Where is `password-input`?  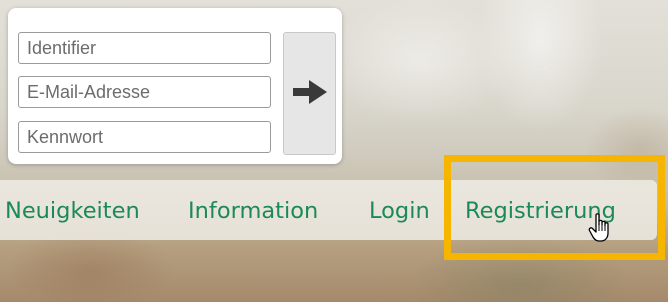 password-input is located at coordinates (144, 137).